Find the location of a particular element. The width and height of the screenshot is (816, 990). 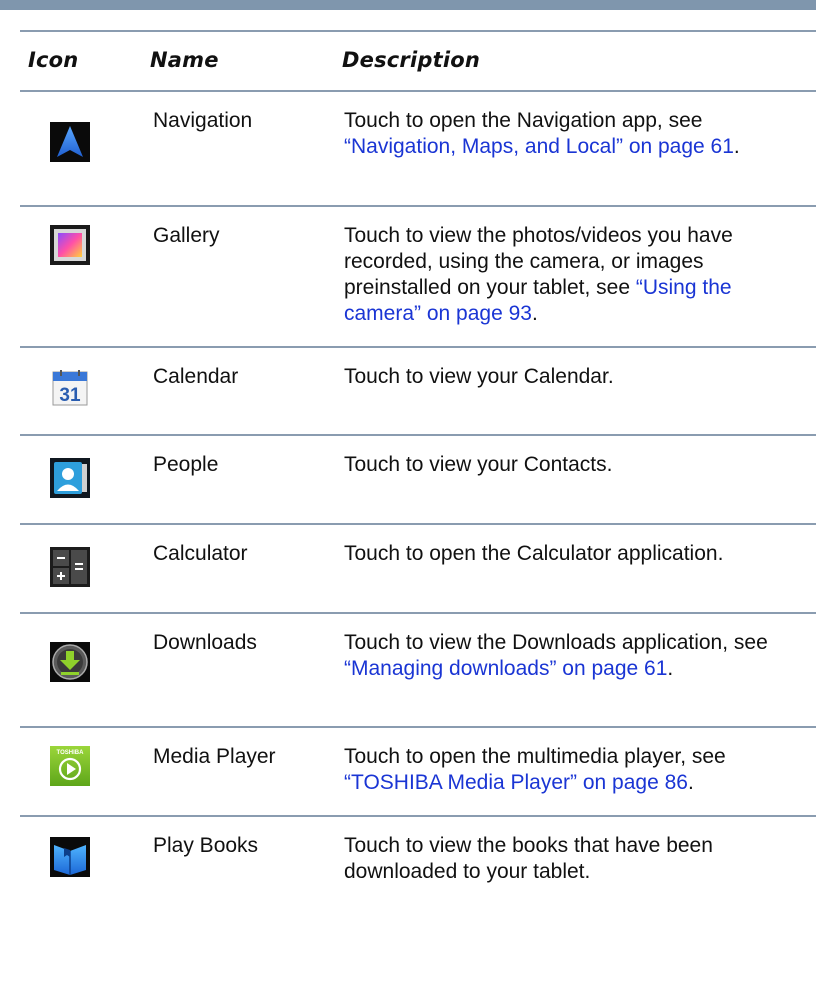

row-description: Touch to view your Contacts. is located at coordinates (478, 464).